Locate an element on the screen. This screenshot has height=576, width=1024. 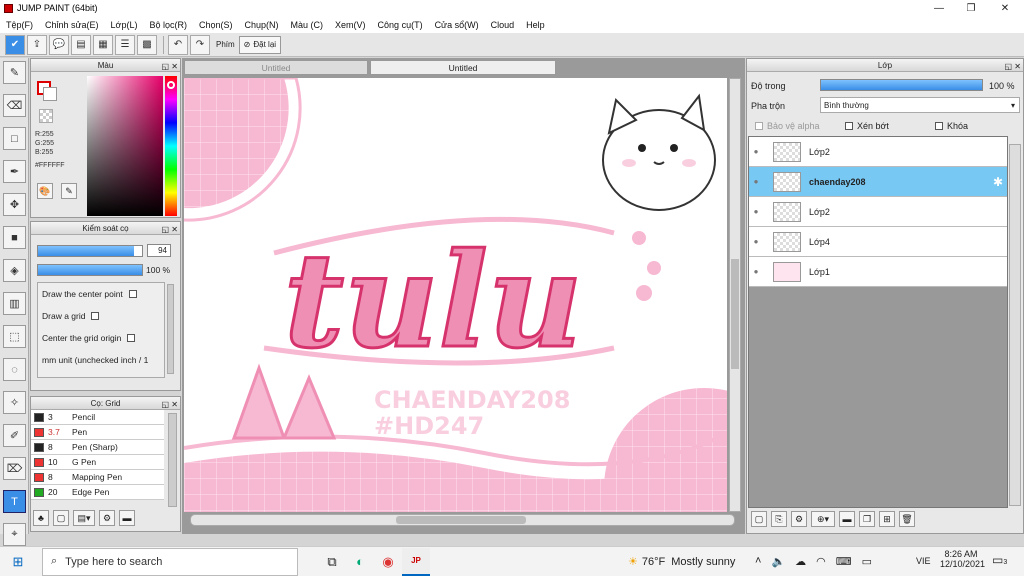
menu-filter: Bộ lọc(R) is located at coordinates (168, 25).